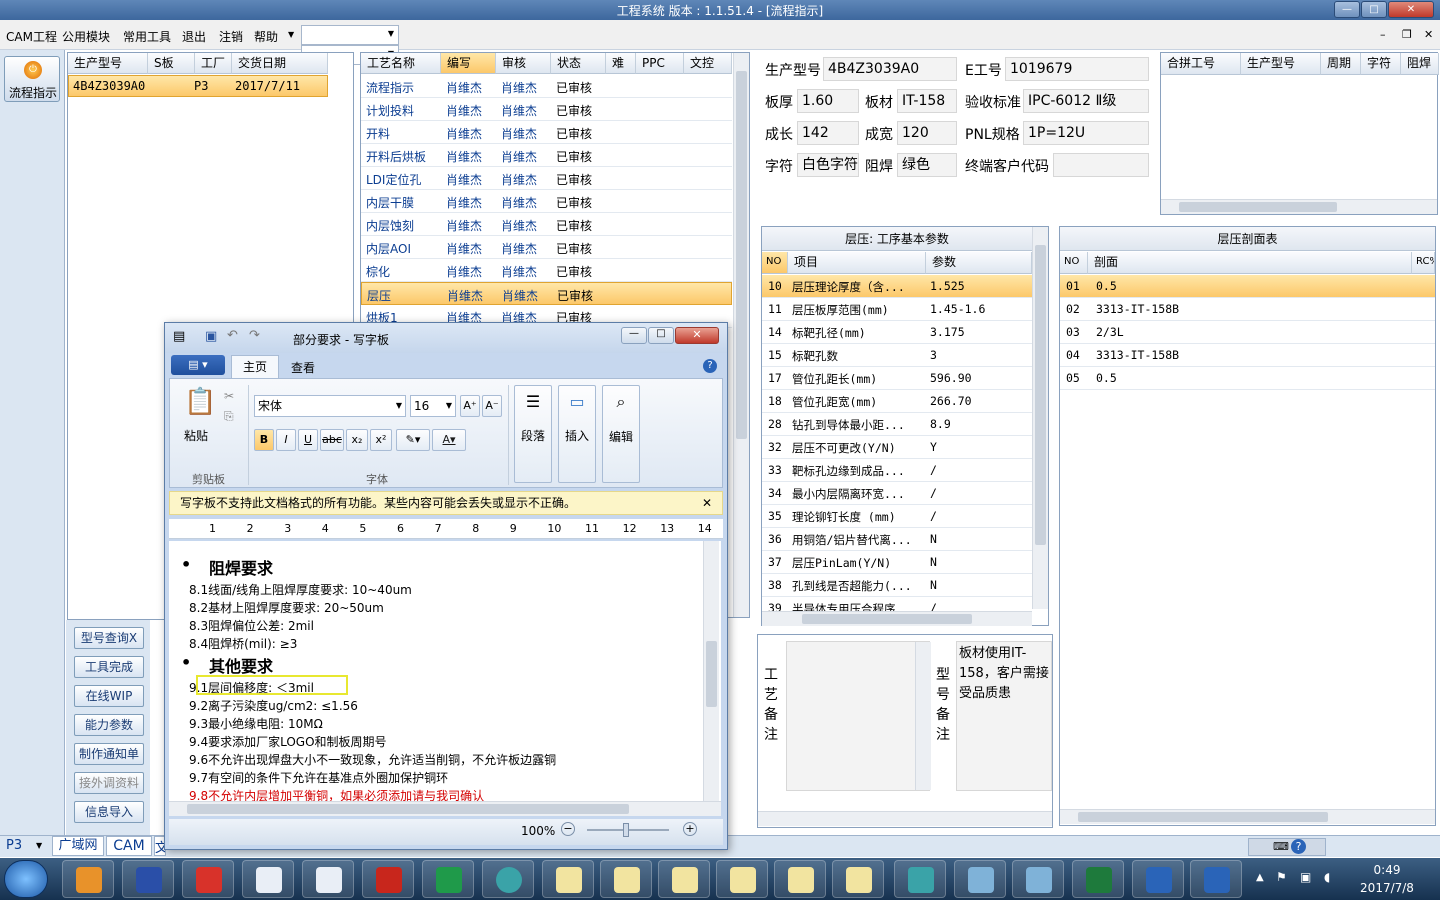 The width and height of the screenshot is (1440, 900). What do you see at coordinates (1077, 69) in the screenshot?
I see `e-field: 1019679` at bounding box center [1077, 69].